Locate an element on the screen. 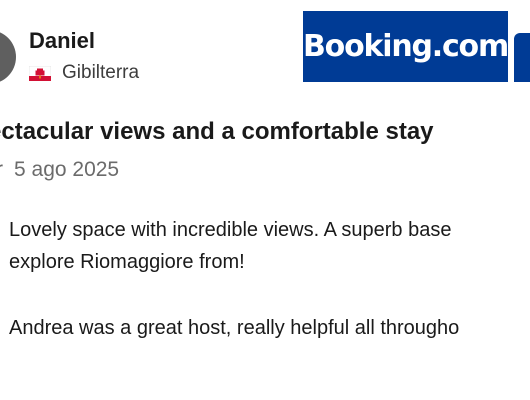 The width and height of the screenshot is (530, 400). gibraltar-flag-icon is located at coordinates (40, 73).